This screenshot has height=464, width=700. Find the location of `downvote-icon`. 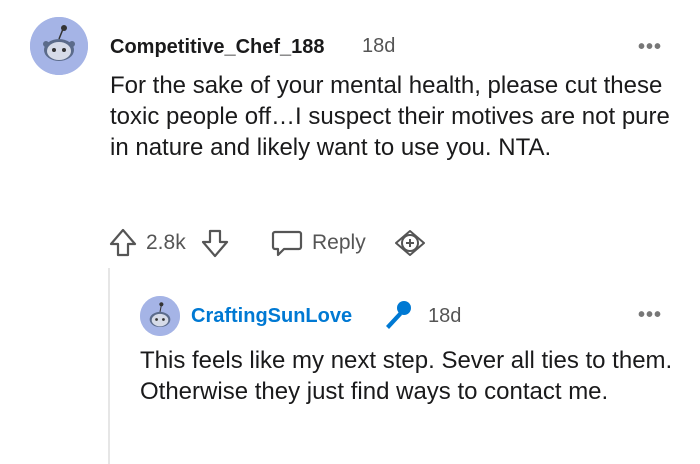

downvote-icon is located at coordinates (215, 243).